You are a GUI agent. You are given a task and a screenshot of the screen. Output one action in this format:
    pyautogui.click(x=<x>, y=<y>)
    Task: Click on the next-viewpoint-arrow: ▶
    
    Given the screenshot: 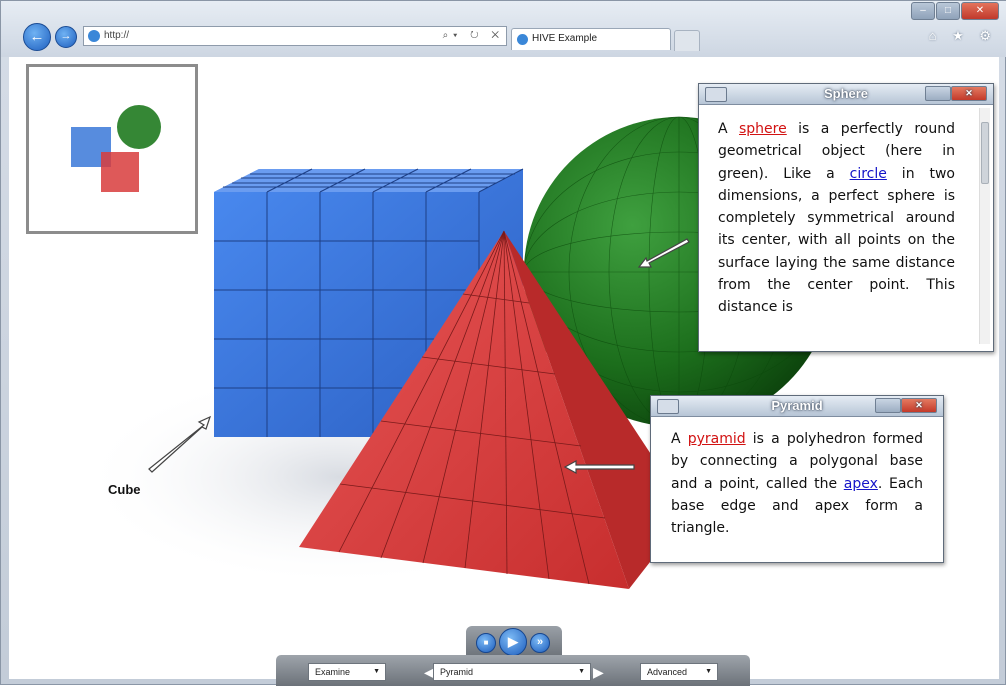 What is the action you would take?
    pyautogui.click(x=598, y=672)
    